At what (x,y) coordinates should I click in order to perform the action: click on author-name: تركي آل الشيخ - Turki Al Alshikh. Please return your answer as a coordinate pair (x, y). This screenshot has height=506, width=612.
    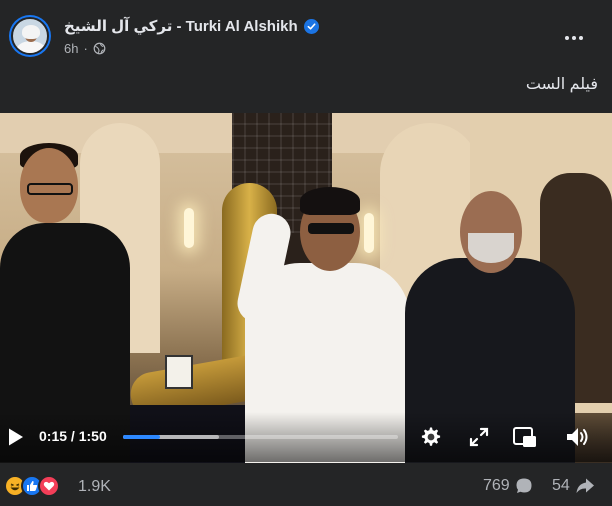
    Looking at the image, I should click on (181, 26).